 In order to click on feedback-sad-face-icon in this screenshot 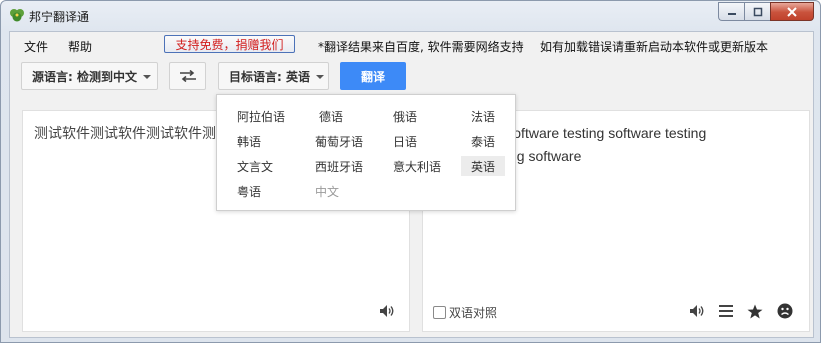, I will do `click(785, 311)`.